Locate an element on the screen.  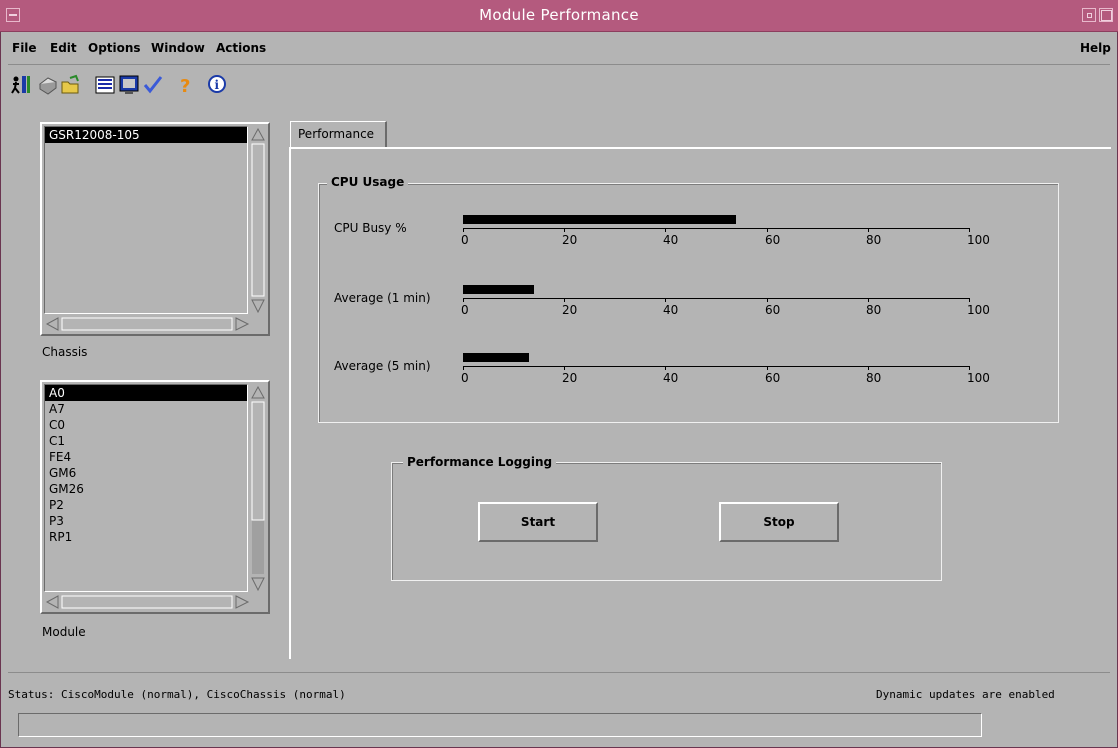
svg-text: i is located at coordinates (217, 85).